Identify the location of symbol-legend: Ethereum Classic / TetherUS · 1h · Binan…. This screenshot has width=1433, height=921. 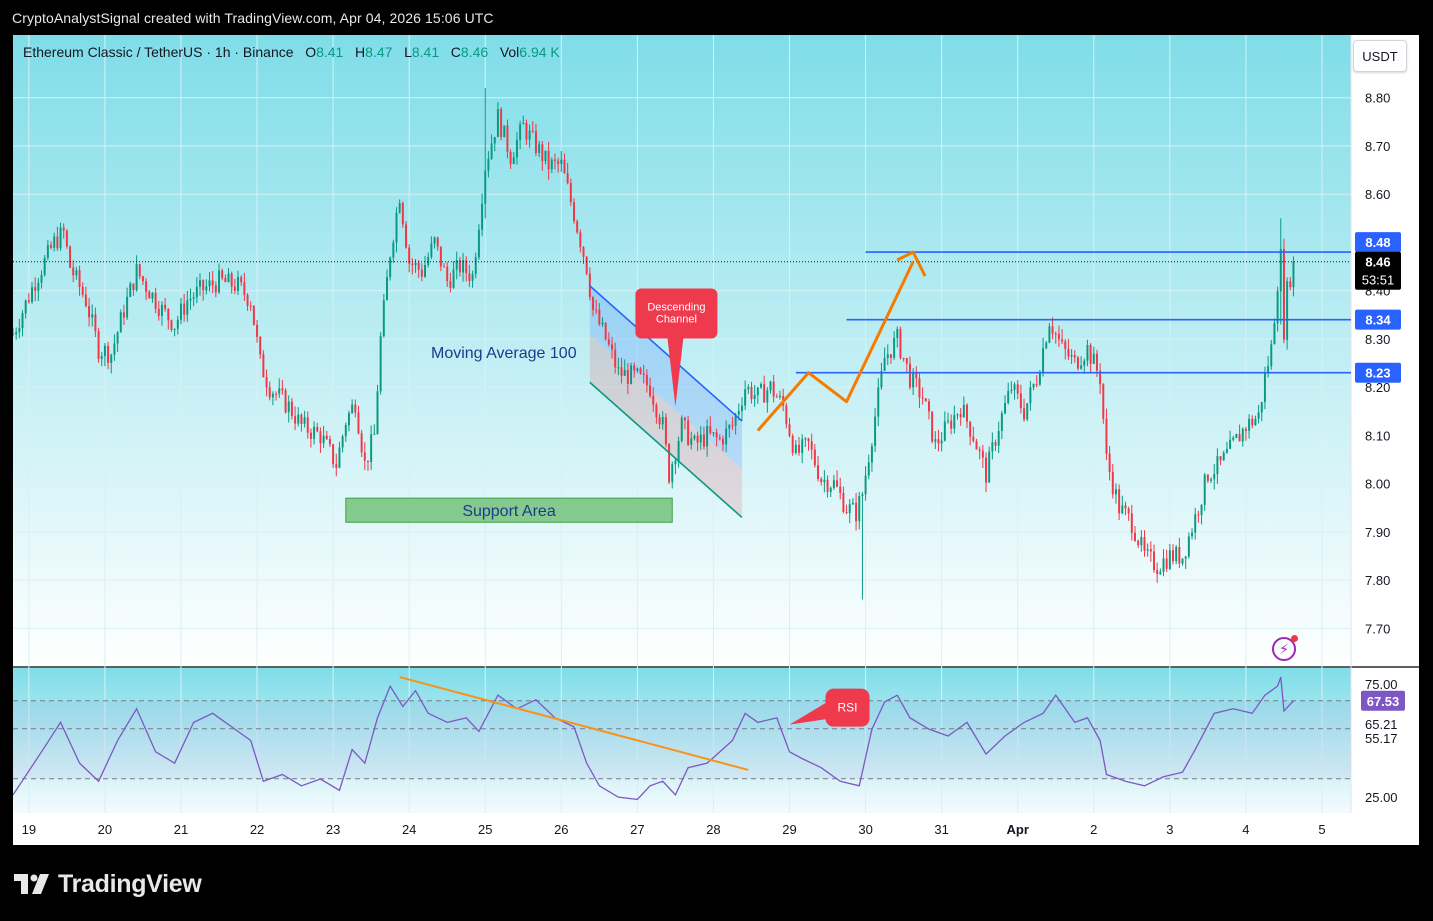
(291, 52).